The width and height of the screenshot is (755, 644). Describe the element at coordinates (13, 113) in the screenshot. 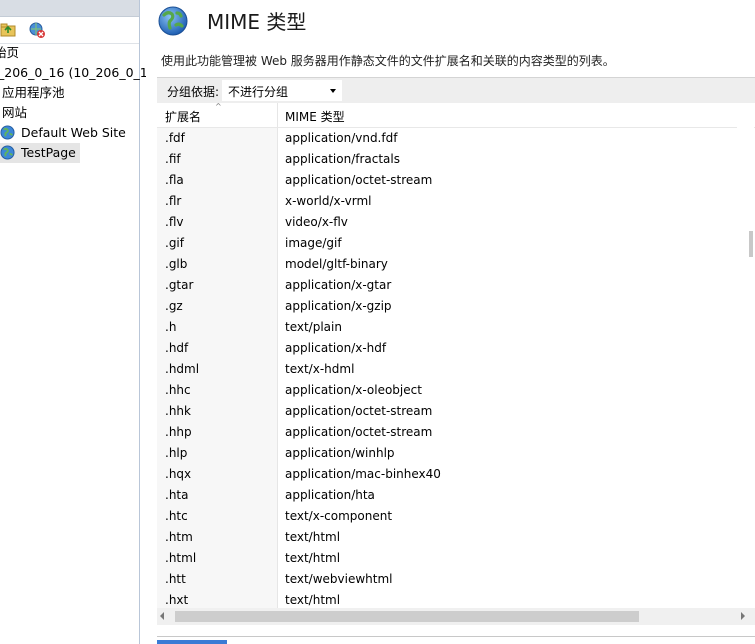

I see `tree-item-sites: 网站` at that location.